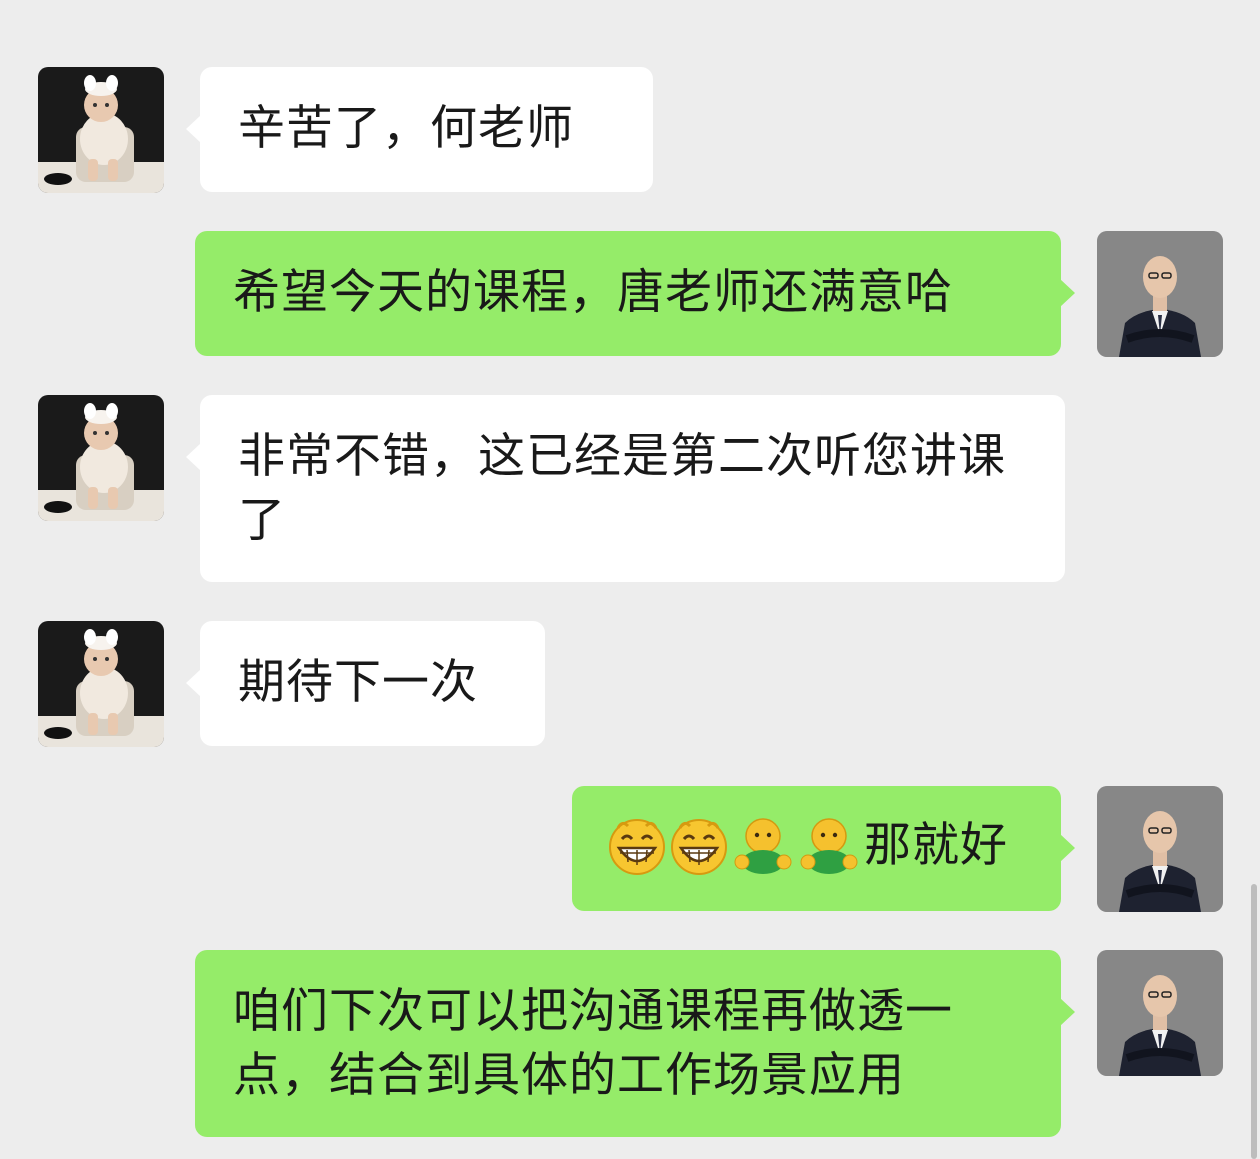 The width and height of the screenshot is (1260, 1159). I want to click on message-bubble-outgoing: 那就好, so click(823, 848).